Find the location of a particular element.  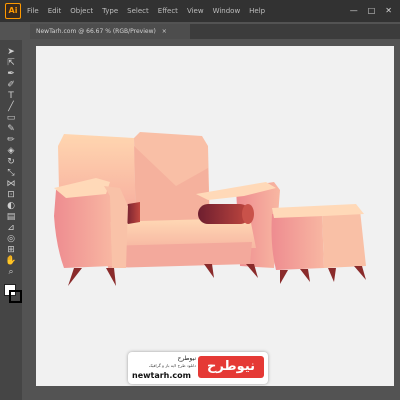

menu-edit: Edit is located at coordinates (55, 11).